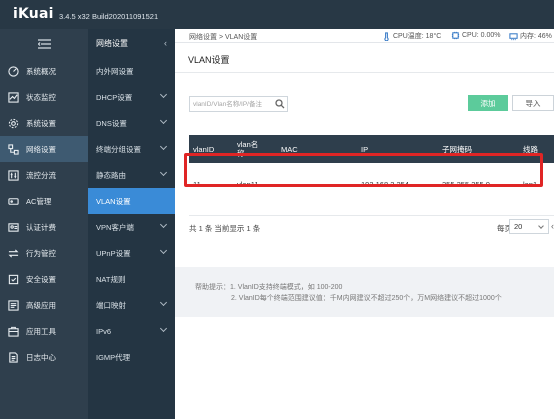  Describe the element at coordinates (223, 37) in the screenshot. I see `breadcrumb: 网络设置 > VLAN设置` at that location.